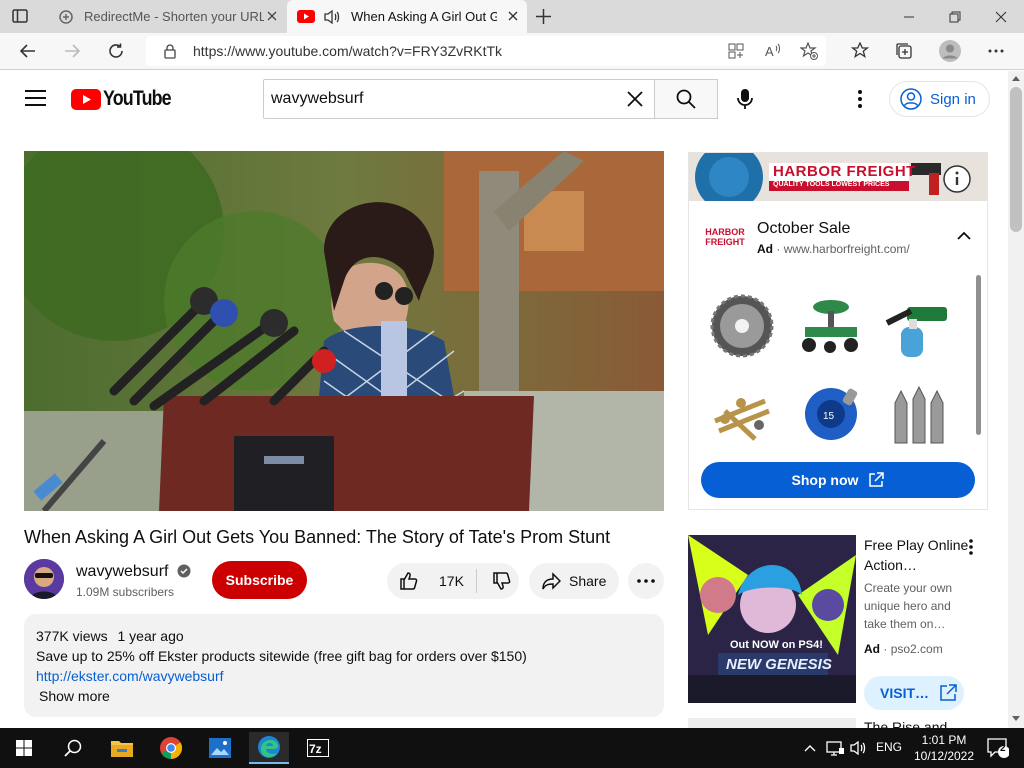  What do you see at coordinates (137, 98) in the screenshot?
I see `youtube-logo-text: YouTube` at bounding box center [137, 98].